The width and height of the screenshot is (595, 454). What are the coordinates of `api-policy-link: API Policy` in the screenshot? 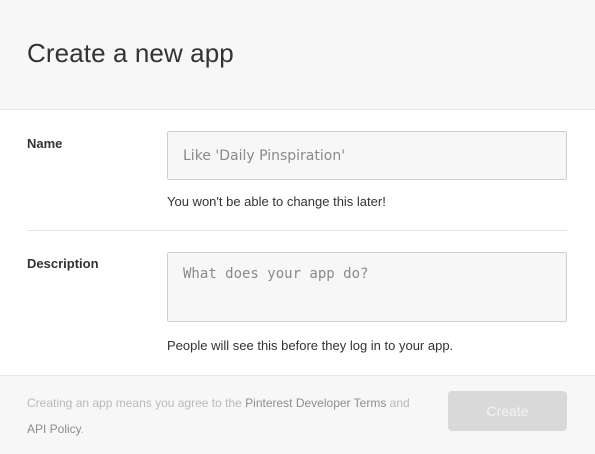 It's located at (54, 429).